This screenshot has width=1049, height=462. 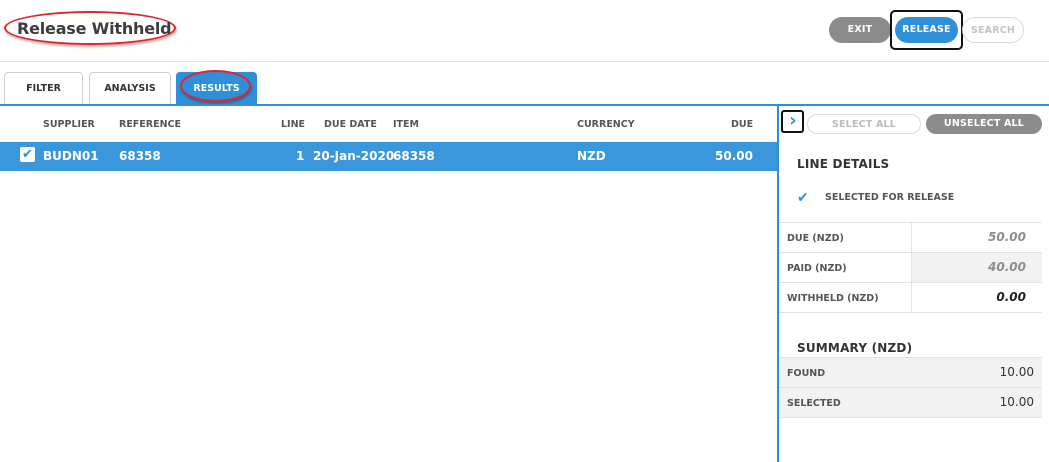 What do you see at coordinates (814, 403) in the screenshot?
I see `summary-label: SELECTED` at bounding box center [814, 403].